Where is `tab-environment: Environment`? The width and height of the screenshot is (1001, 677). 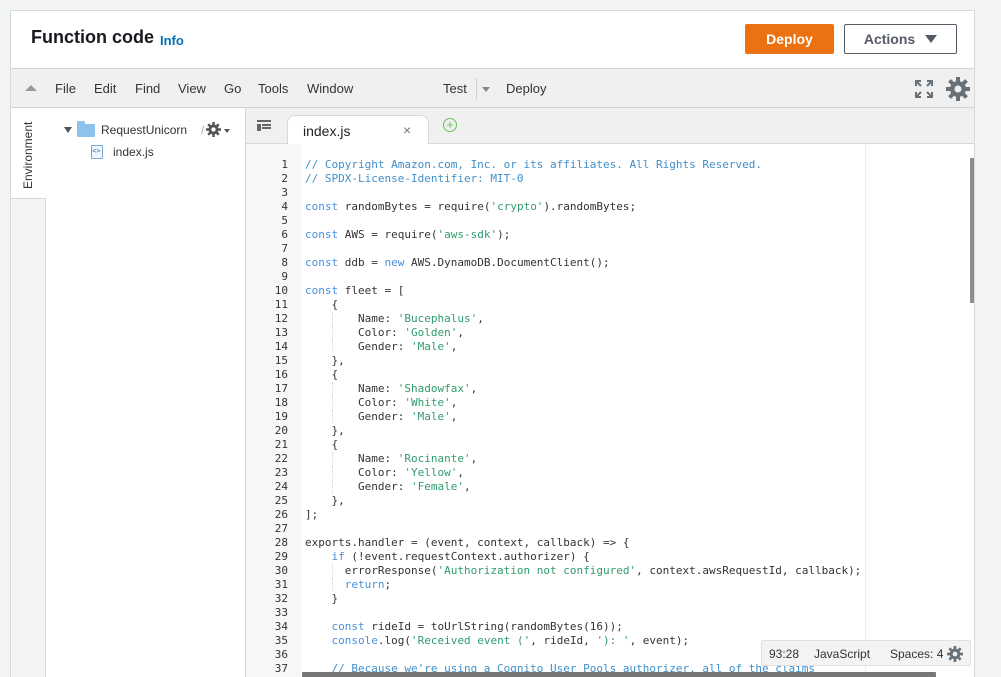
tab-environment: Environment is located at coordinates (28, 153).